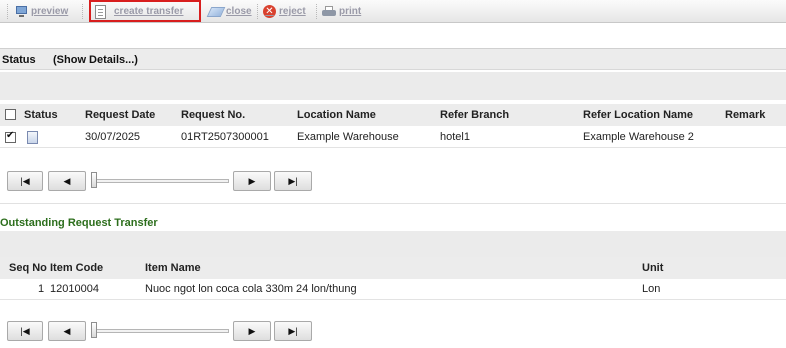  What do you see at coordinates (745, 115) in the screenshot?
I see `col-remark: Remark` at bounding box center [745, 115].